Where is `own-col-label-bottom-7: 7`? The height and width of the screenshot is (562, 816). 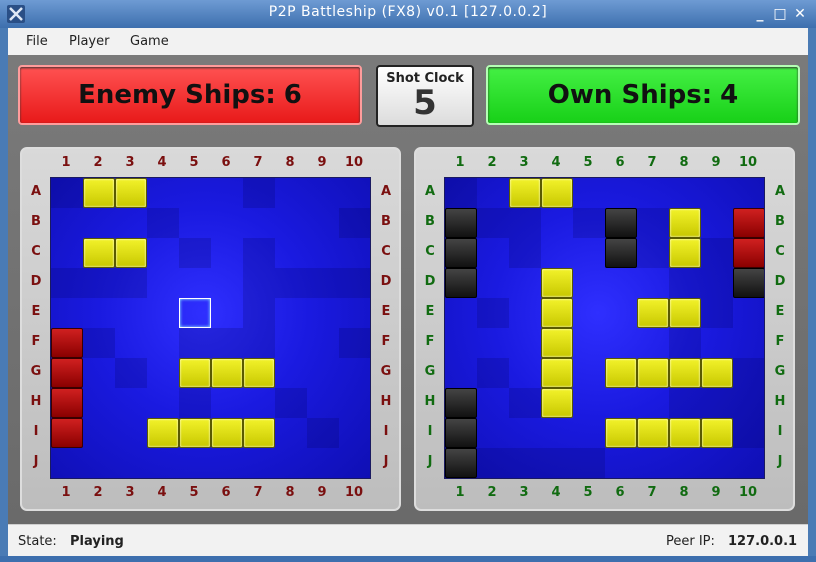
own-col-label-bottom-7: 7 is located at coordinates (652, 492).